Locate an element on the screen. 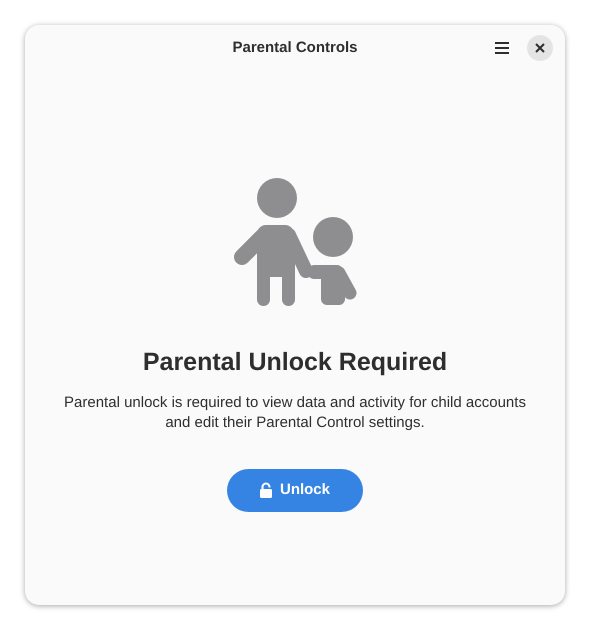 This screenshot has height=630, width=590. close-button is located at coordinates (540, 48).